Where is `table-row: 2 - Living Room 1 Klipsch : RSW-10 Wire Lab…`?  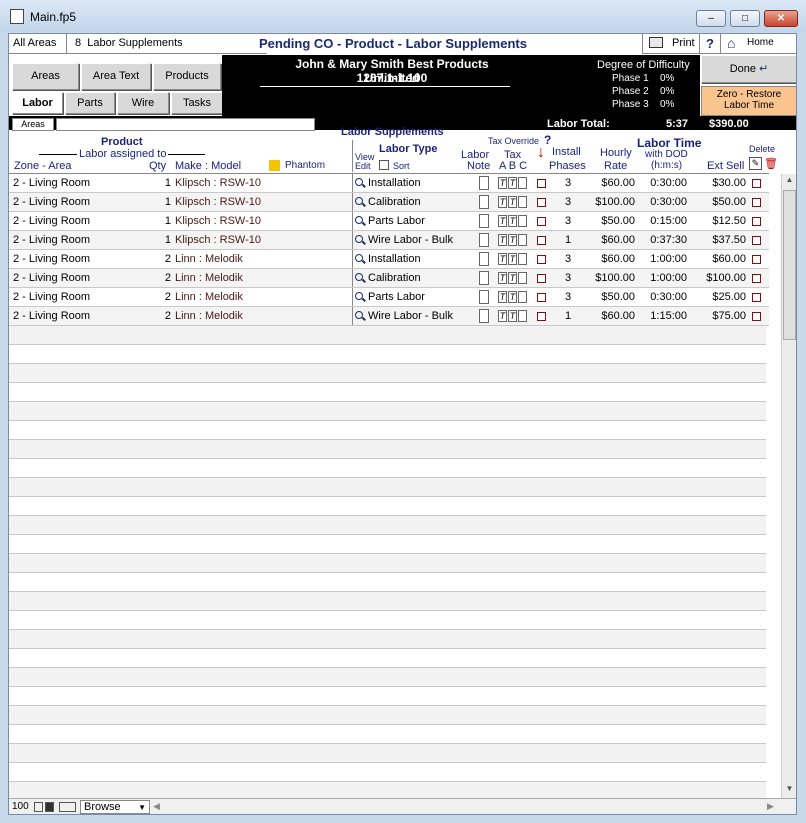 table-row: 2 - Living Room 1 Klipsch : RSW-10 Wire Lab… is located at coordinates (389, 240).